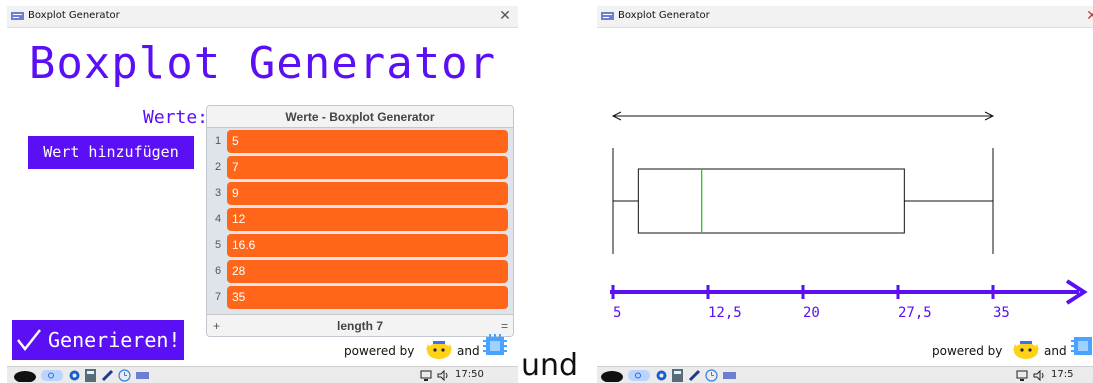 The height and width of the screenshot is (383, 1093). What do you see at coordinates (845, 374) in the screenshot?
I see `taskbar-right: 17:5` at bounding box center [845, 374].